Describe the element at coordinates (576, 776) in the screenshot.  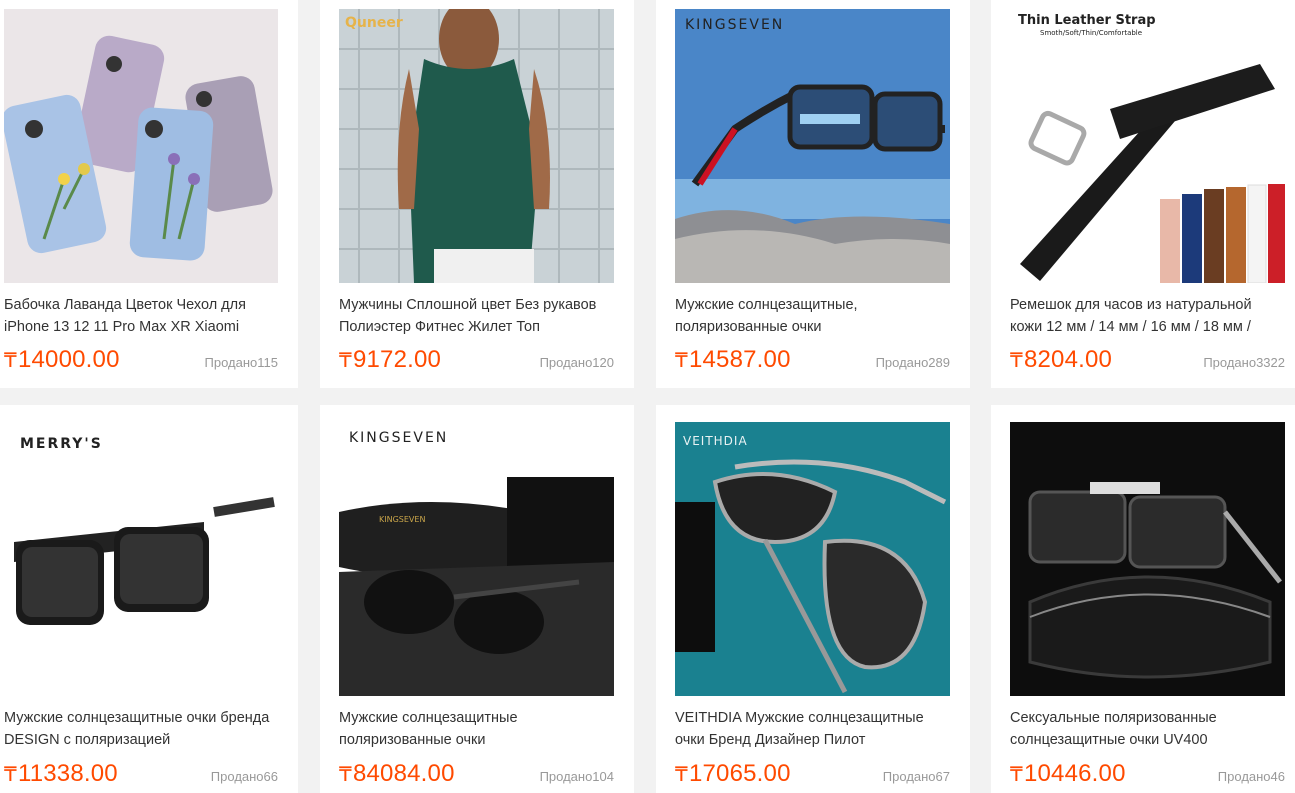
I see `sold-count: Продано104` at that location.